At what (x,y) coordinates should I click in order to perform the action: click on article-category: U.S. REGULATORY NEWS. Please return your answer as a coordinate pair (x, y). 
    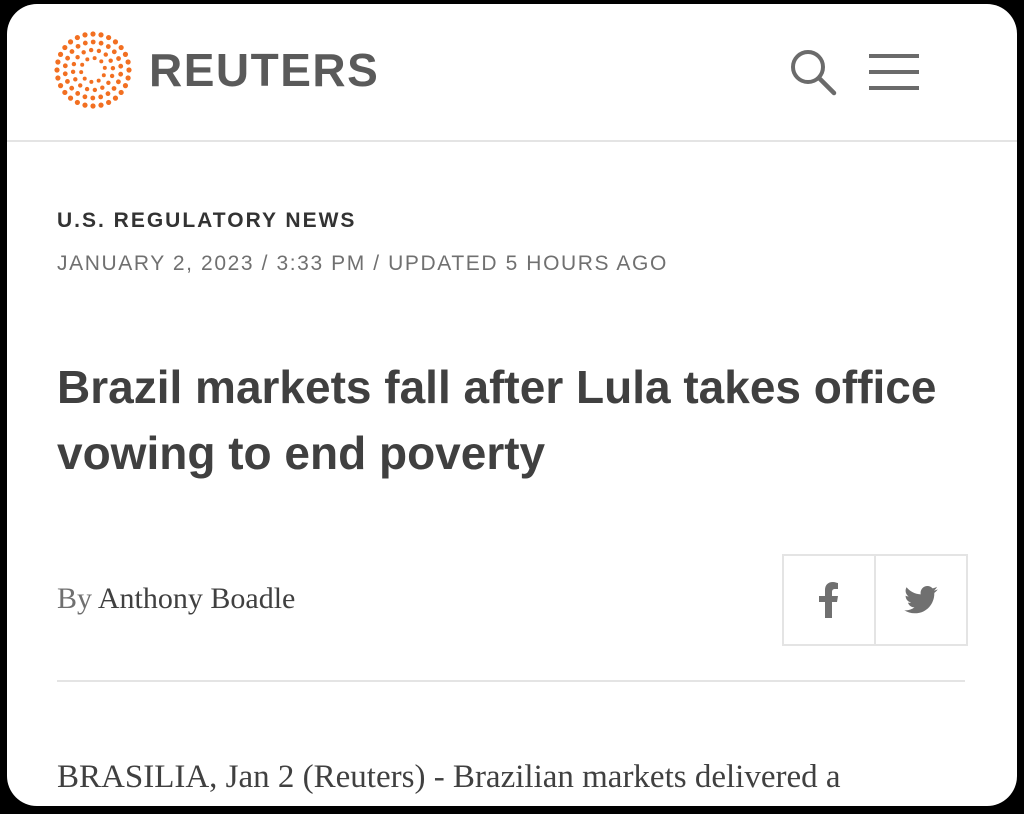
    Looking at the image, I should click on (206, 221).